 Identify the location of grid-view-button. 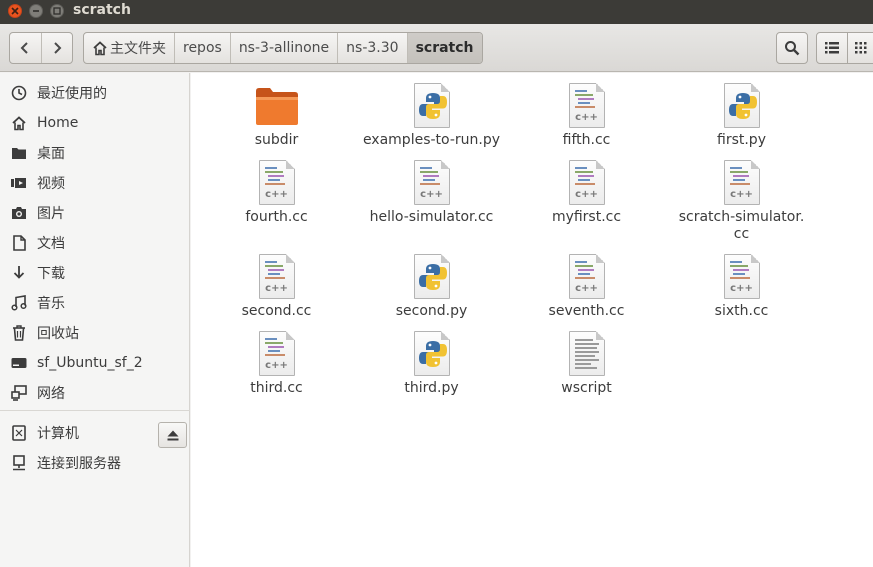
(860, 48).